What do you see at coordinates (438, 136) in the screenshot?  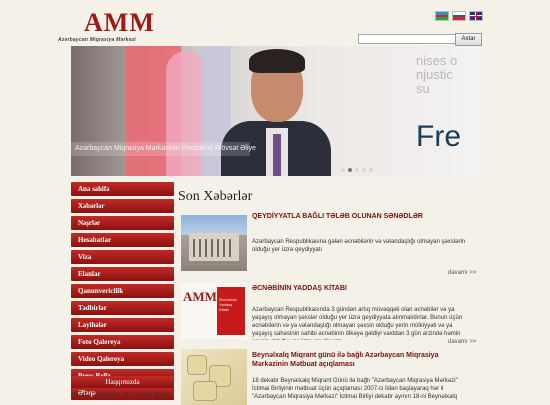 I see `banner-background-text-large: Fre` at bounding box center [438, 136].